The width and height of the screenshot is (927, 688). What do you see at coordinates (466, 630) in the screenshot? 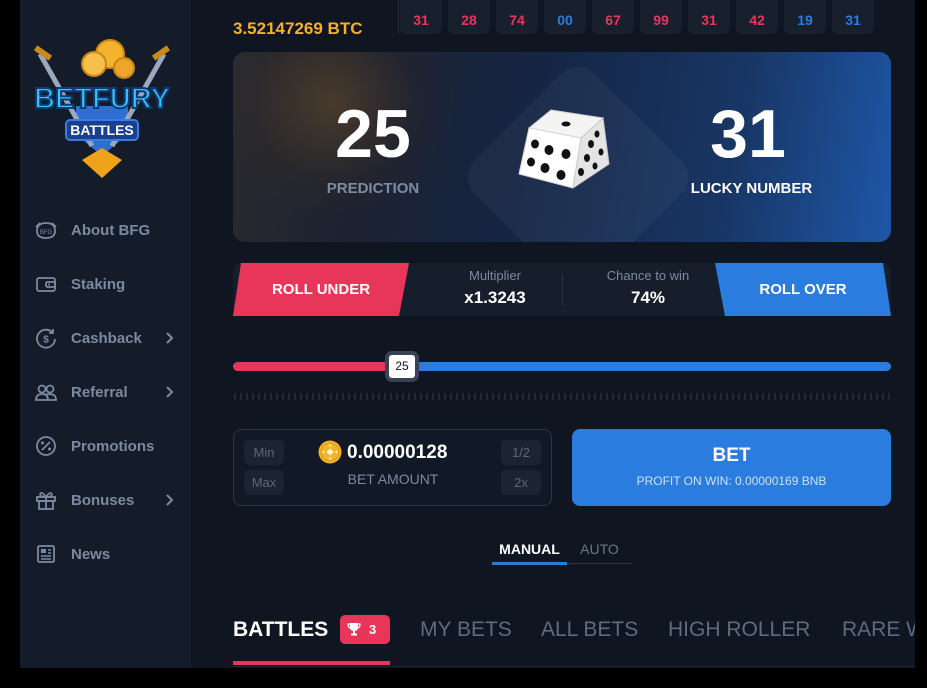
I see `tab-my-bets: MY BETS` at bounding box center [466, 630].